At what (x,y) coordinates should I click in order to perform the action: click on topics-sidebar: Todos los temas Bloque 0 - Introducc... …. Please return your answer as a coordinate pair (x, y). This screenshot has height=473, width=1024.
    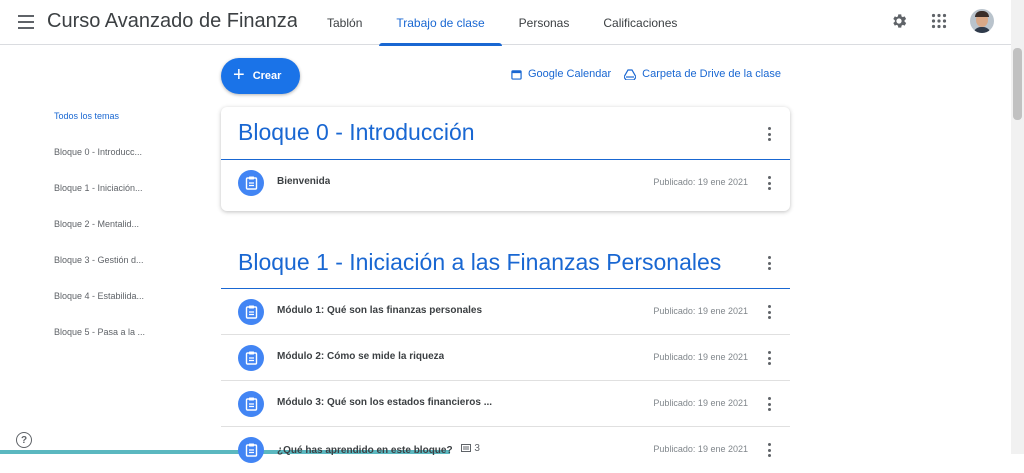
    Looking at the image, I should click on (104, 236).